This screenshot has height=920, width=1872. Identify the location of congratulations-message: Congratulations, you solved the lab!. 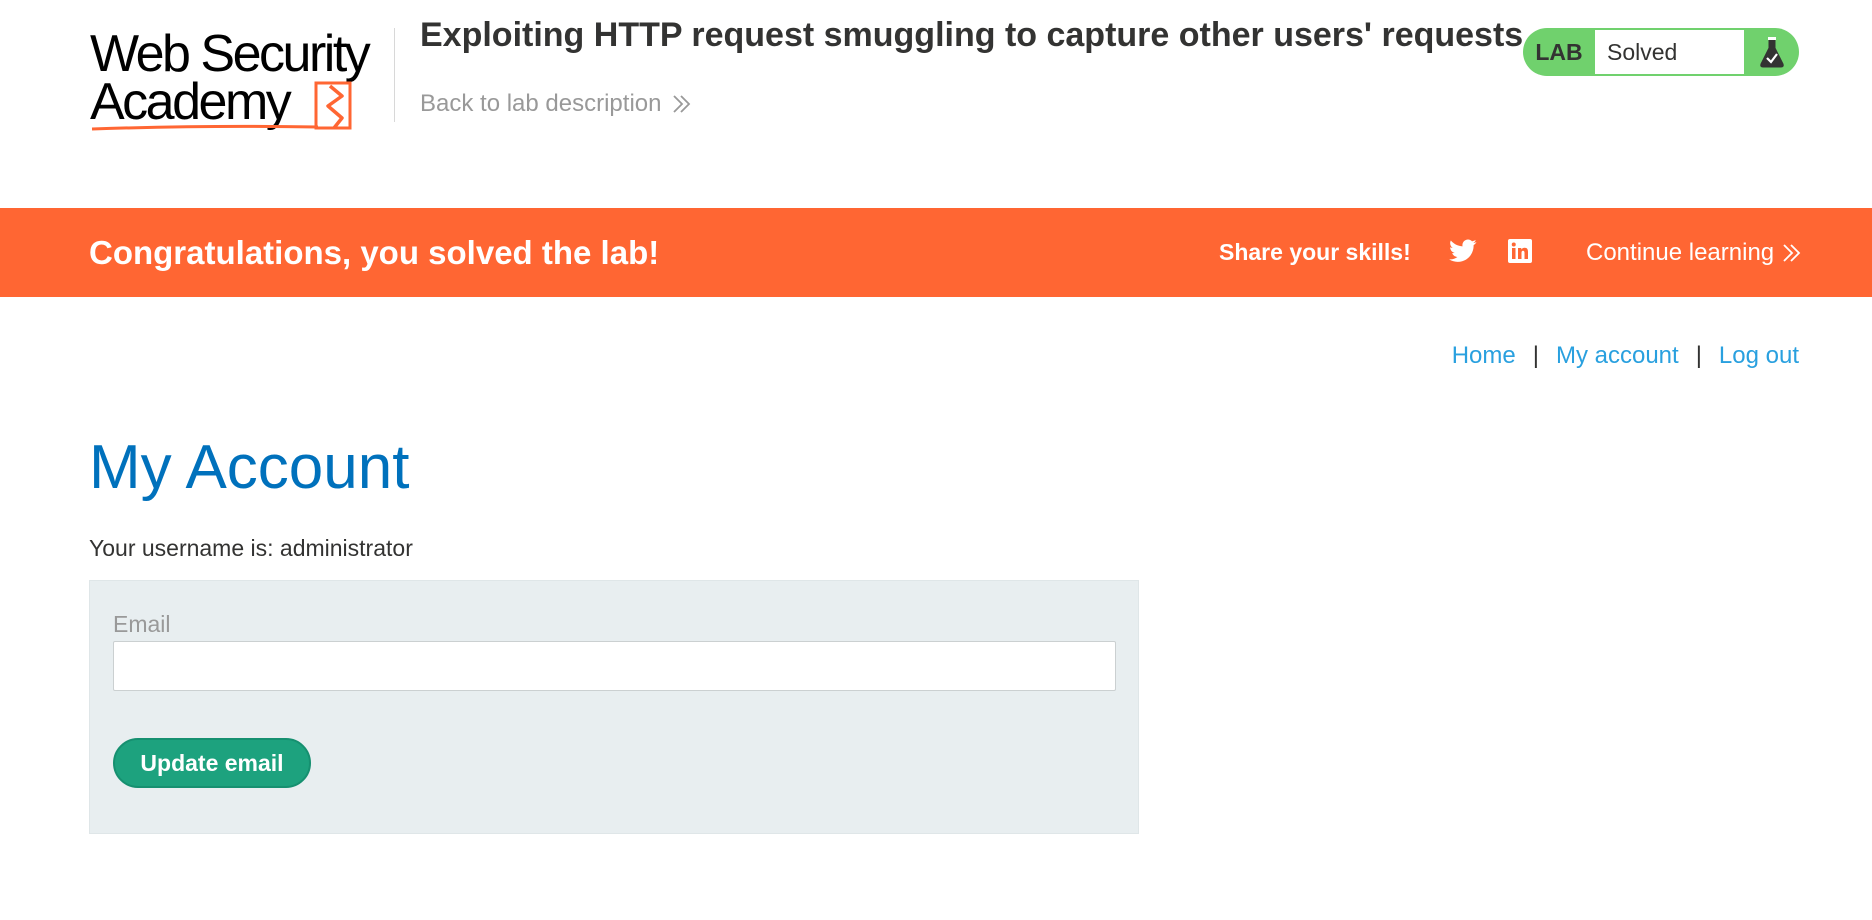
(374, 252).